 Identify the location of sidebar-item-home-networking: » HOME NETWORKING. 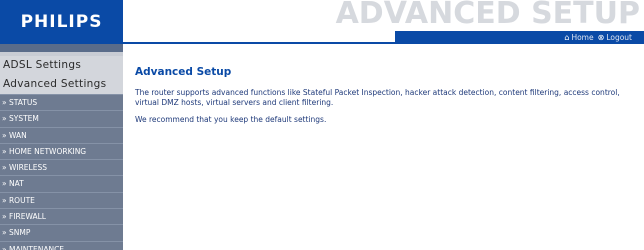
(61, 151).